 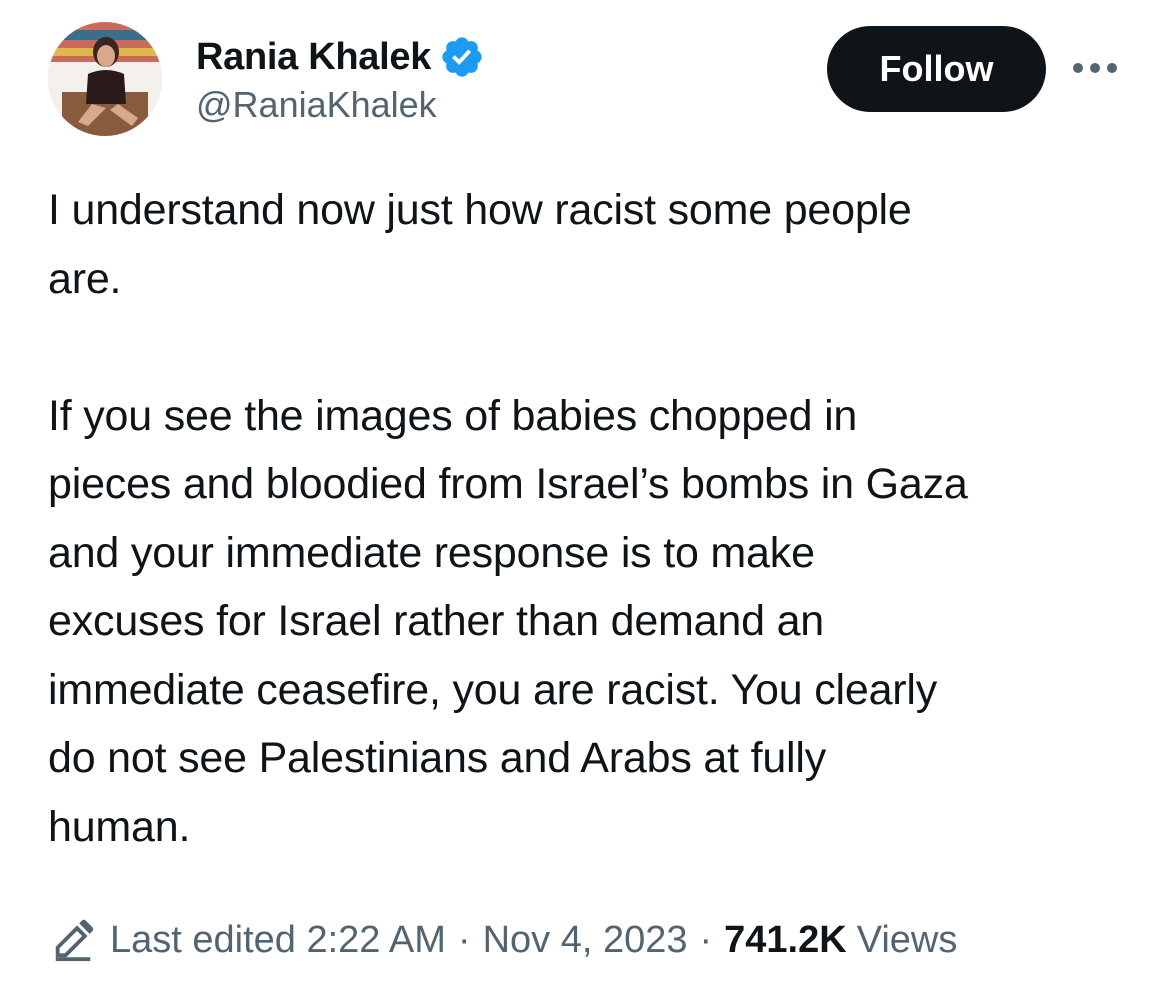 I want to click on avatar, so click(x=105, y=79).